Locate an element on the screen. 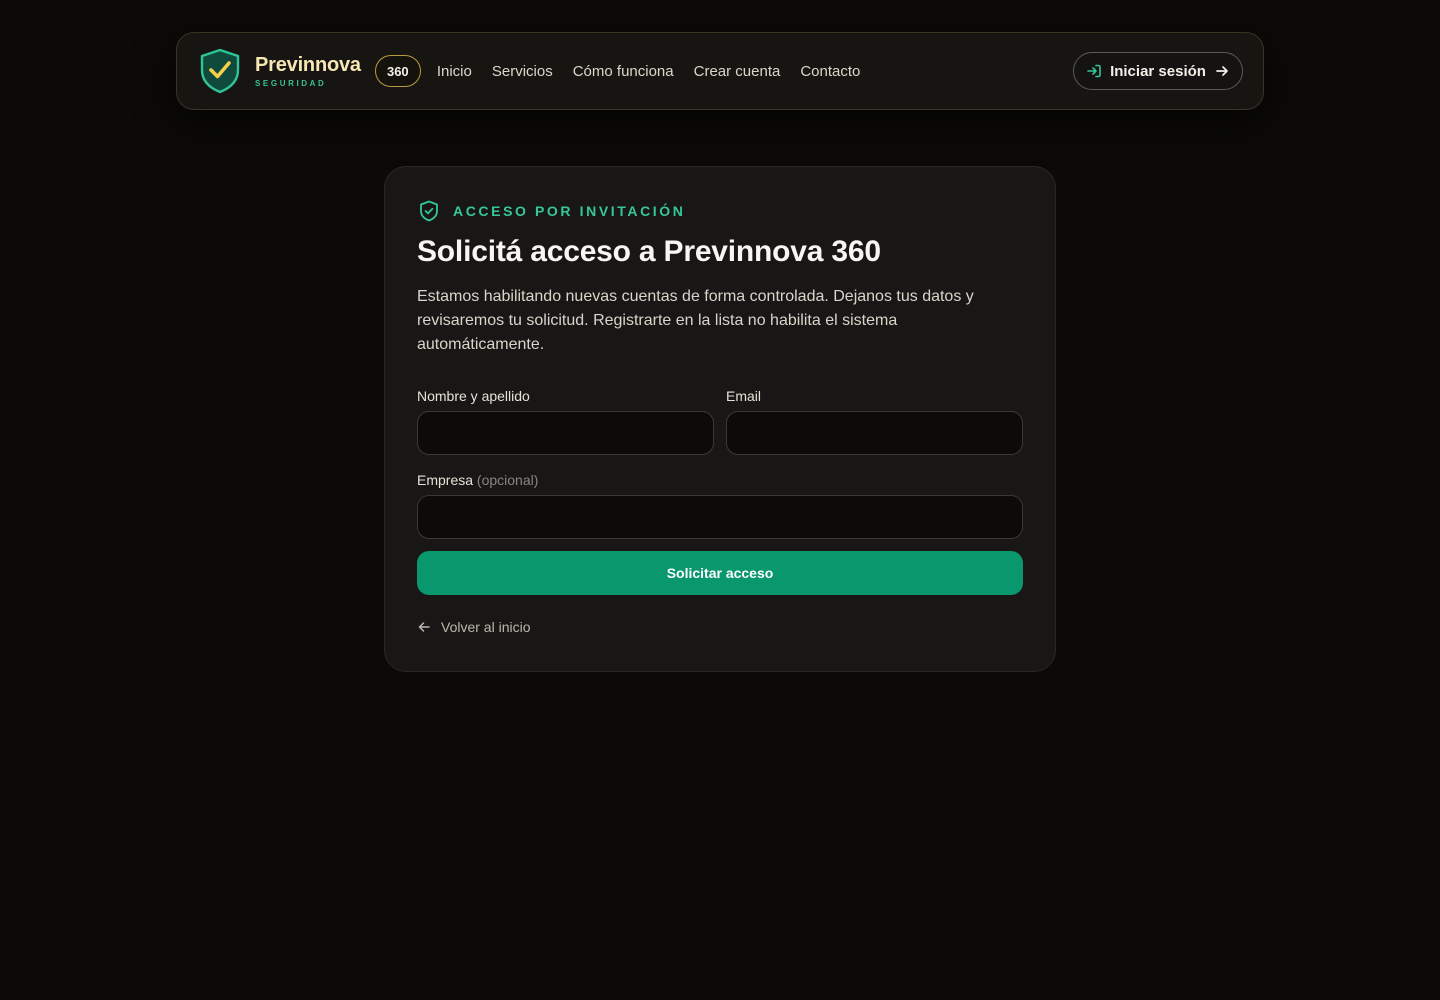 This screenshot has height=1000, width=1440. company-field-group: Empresa (opcional) is located at coordinates (720, 504).